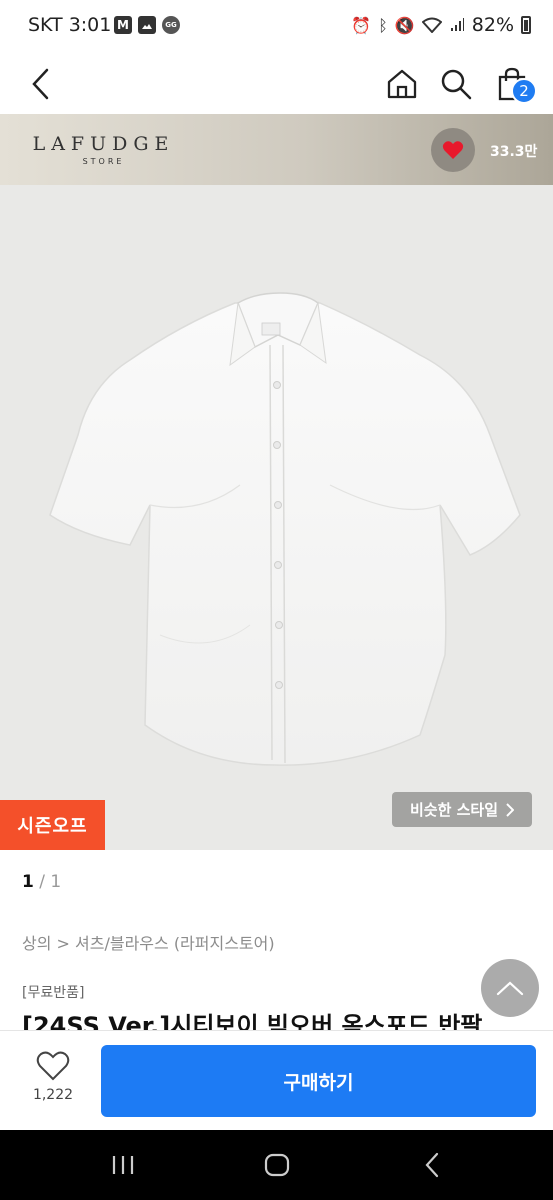 Image resolution: width=553 pixels, height=1200 pixels. I want to click on store-logo: LAFUDGE STORE, so click(103, 149).